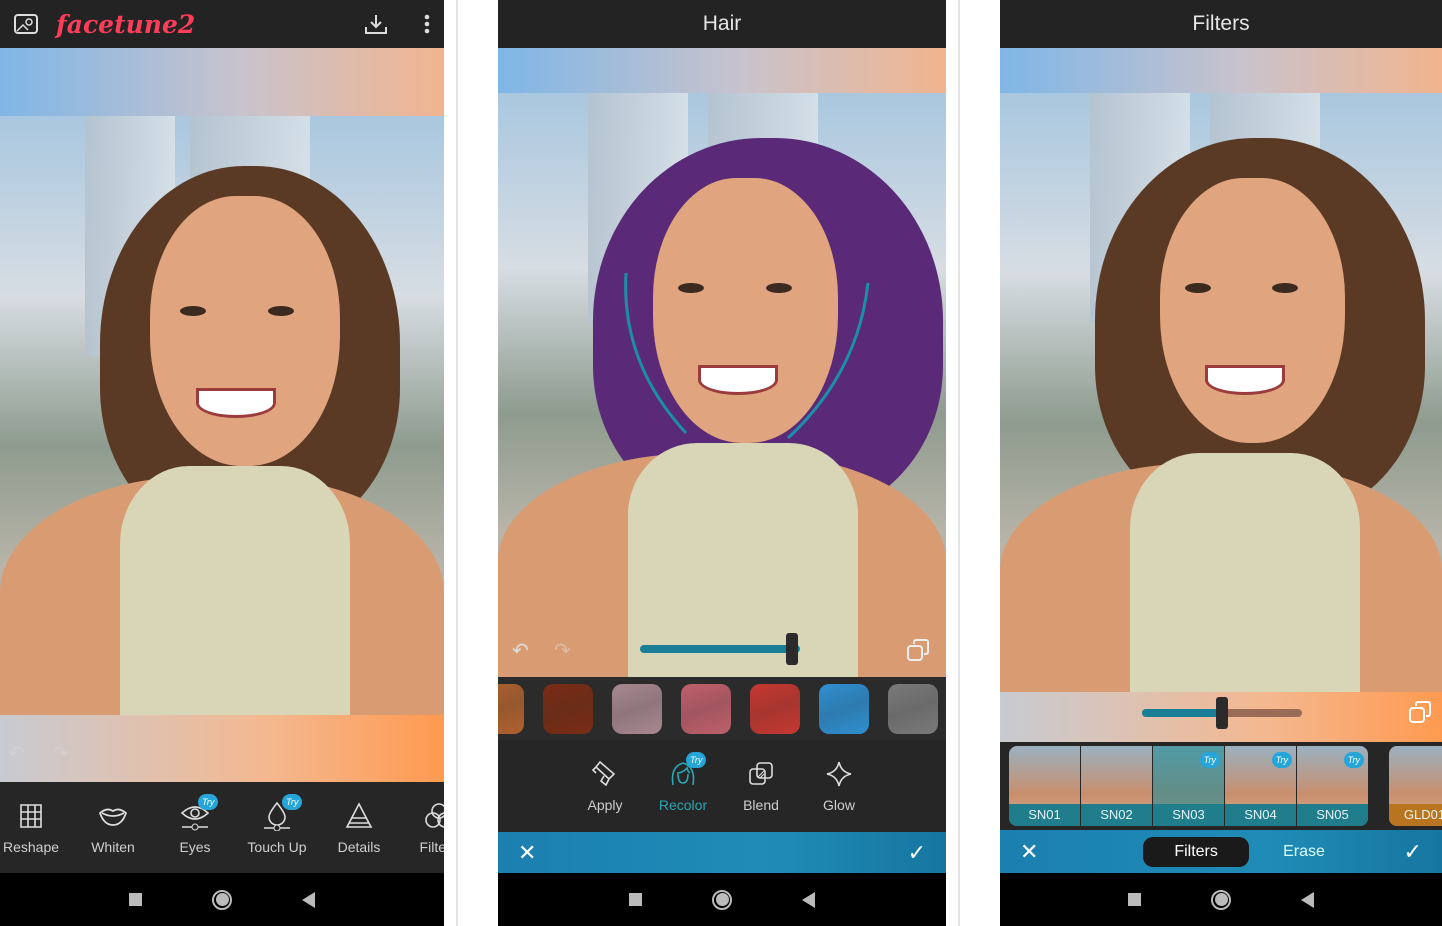 This screenshot has width=1442, height=926. I want to click on tool-apply: Apply, so click(605, 786).